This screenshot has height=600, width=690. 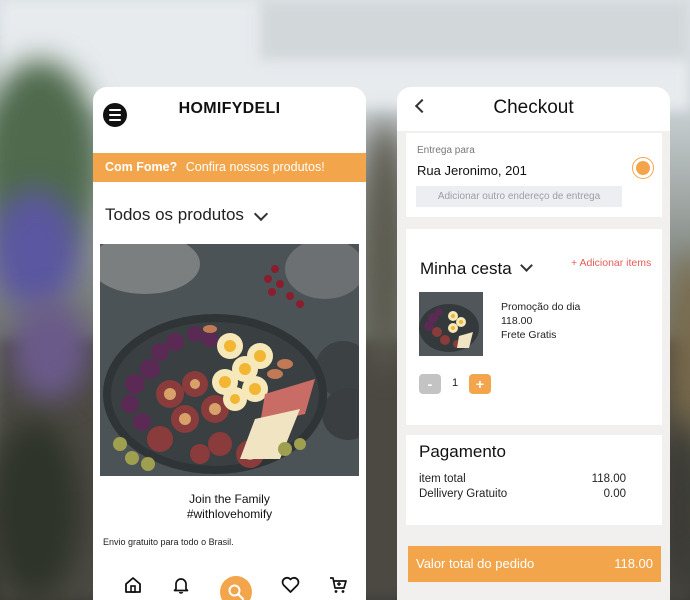 What do you see at coordinates (174, 215) in the screenshot?
I see `products-dropdown-label: Todos os produtos` at bounding box center [174, 215].